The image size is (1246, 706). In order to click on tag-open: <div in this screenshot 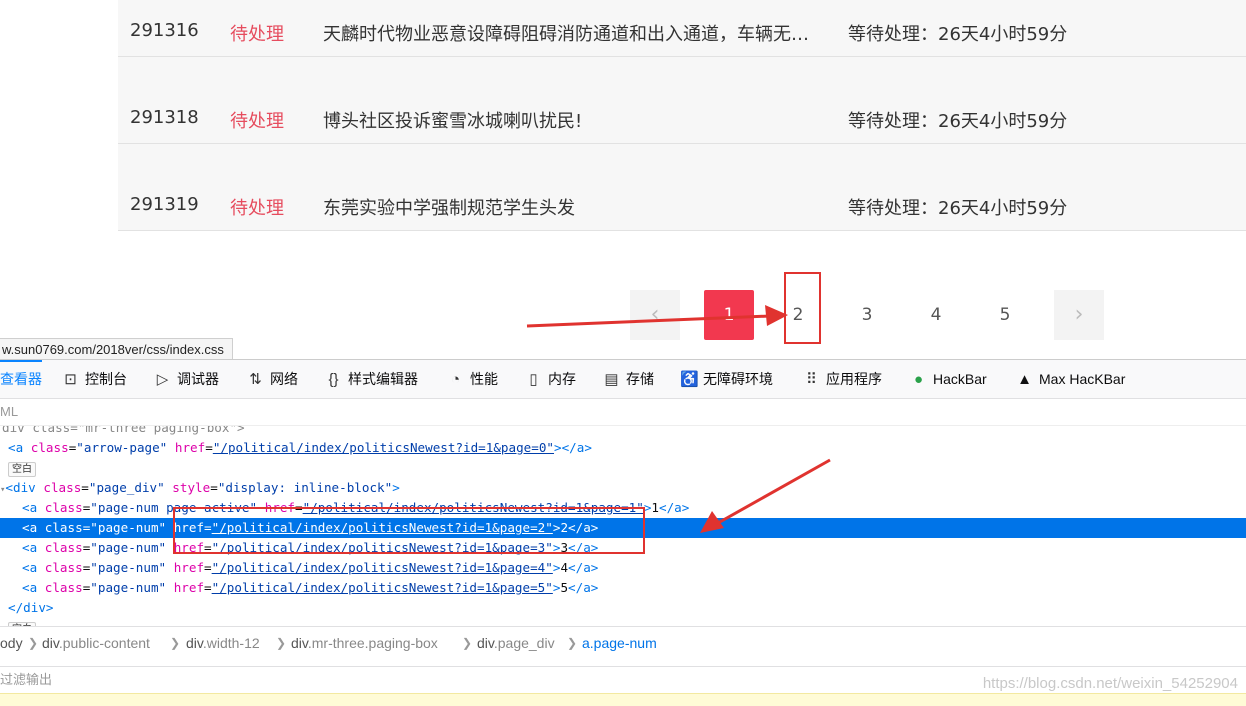, I will do `click(20, 487)`.